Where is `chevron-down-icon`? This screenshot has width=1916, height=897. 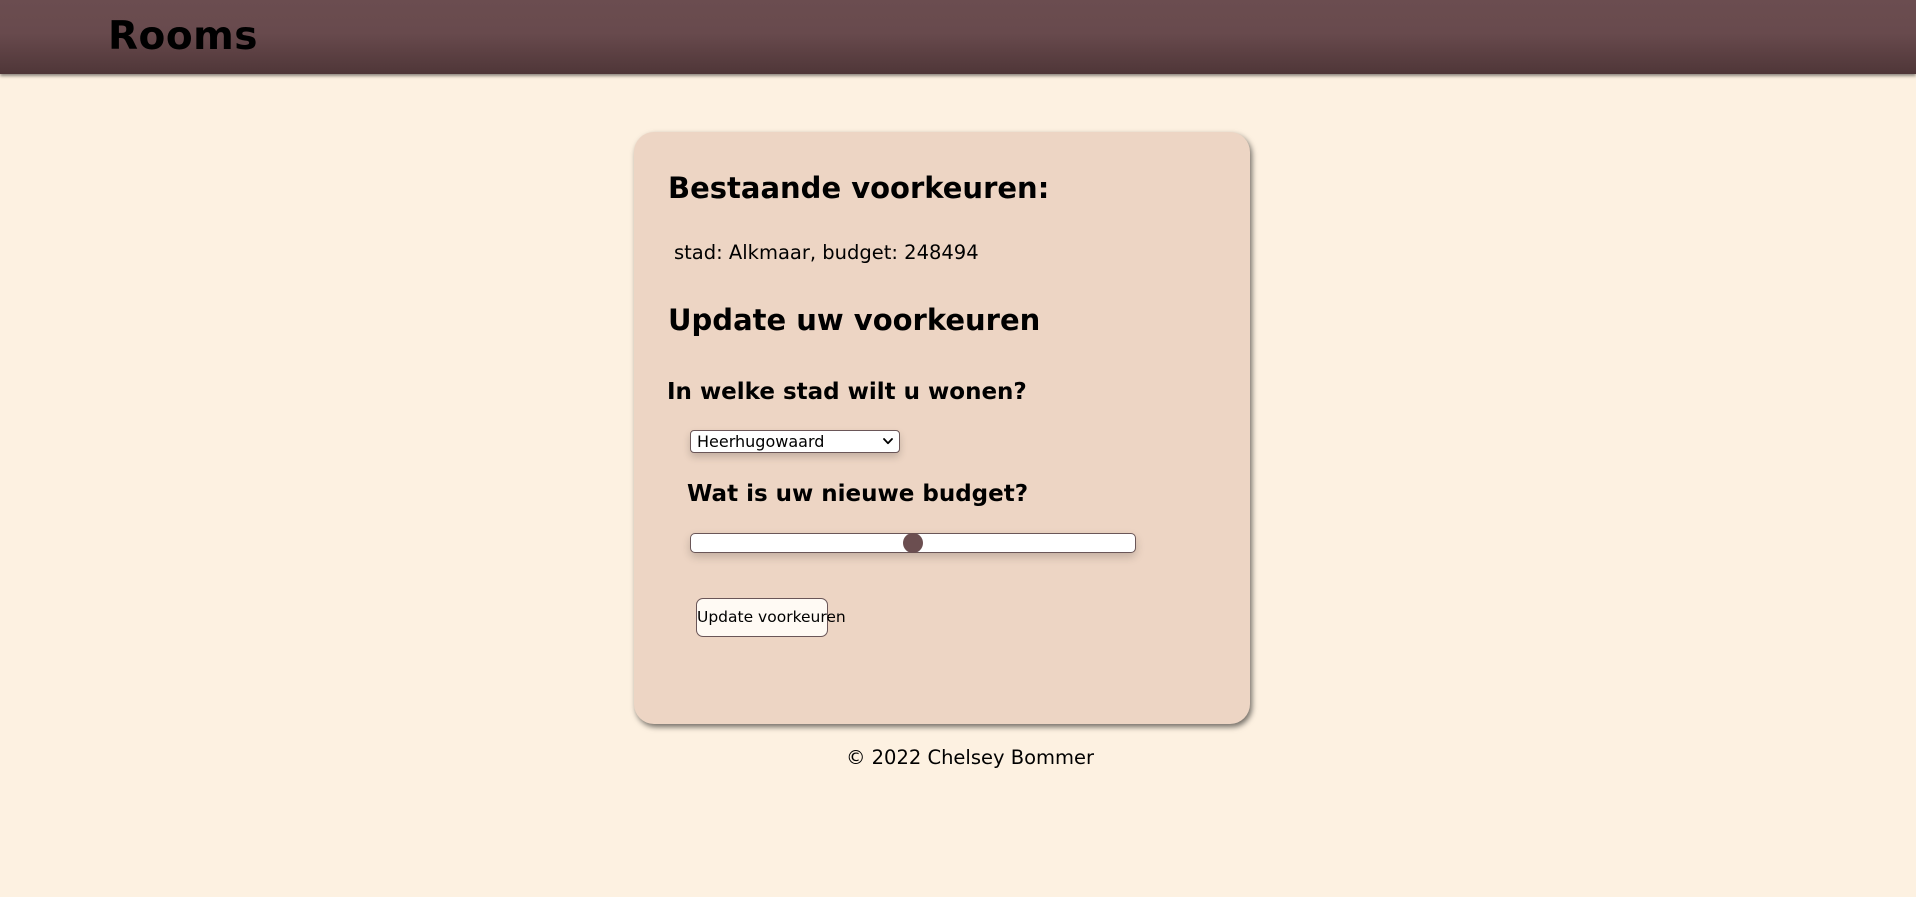
chevron-down-icon is located at coordinates (888, 441).